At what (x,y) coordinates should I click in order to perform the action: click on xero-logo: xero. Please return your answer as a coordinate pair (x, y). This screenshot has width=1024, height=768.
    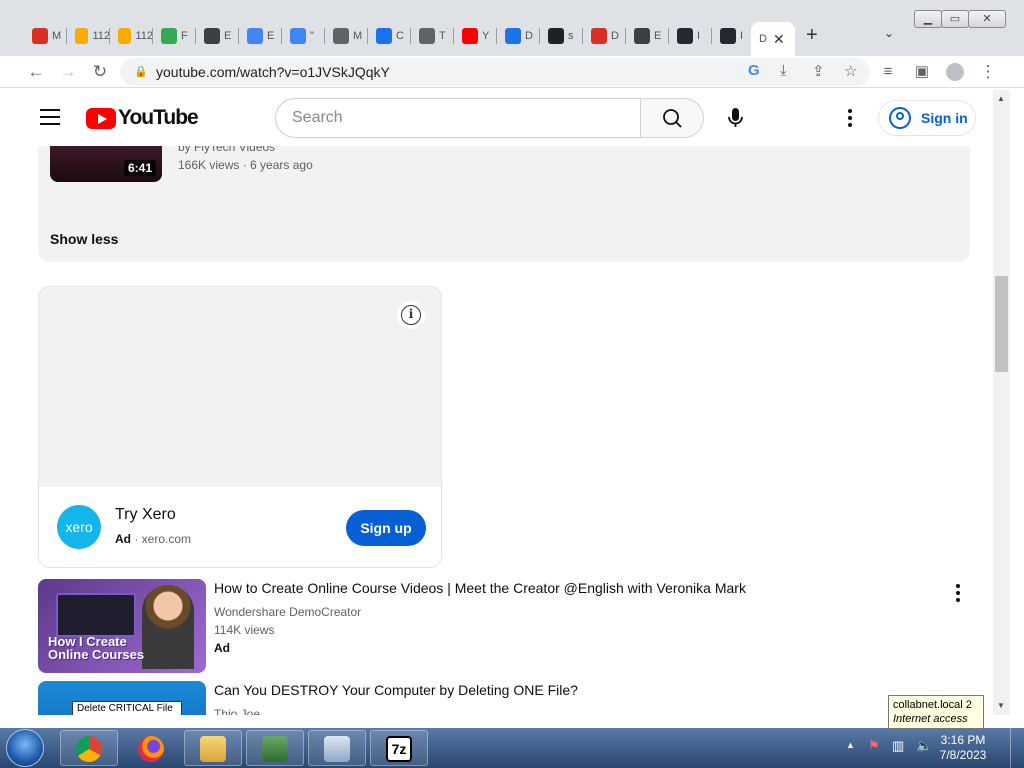
    Looking at the image, I should click on (79, 527).